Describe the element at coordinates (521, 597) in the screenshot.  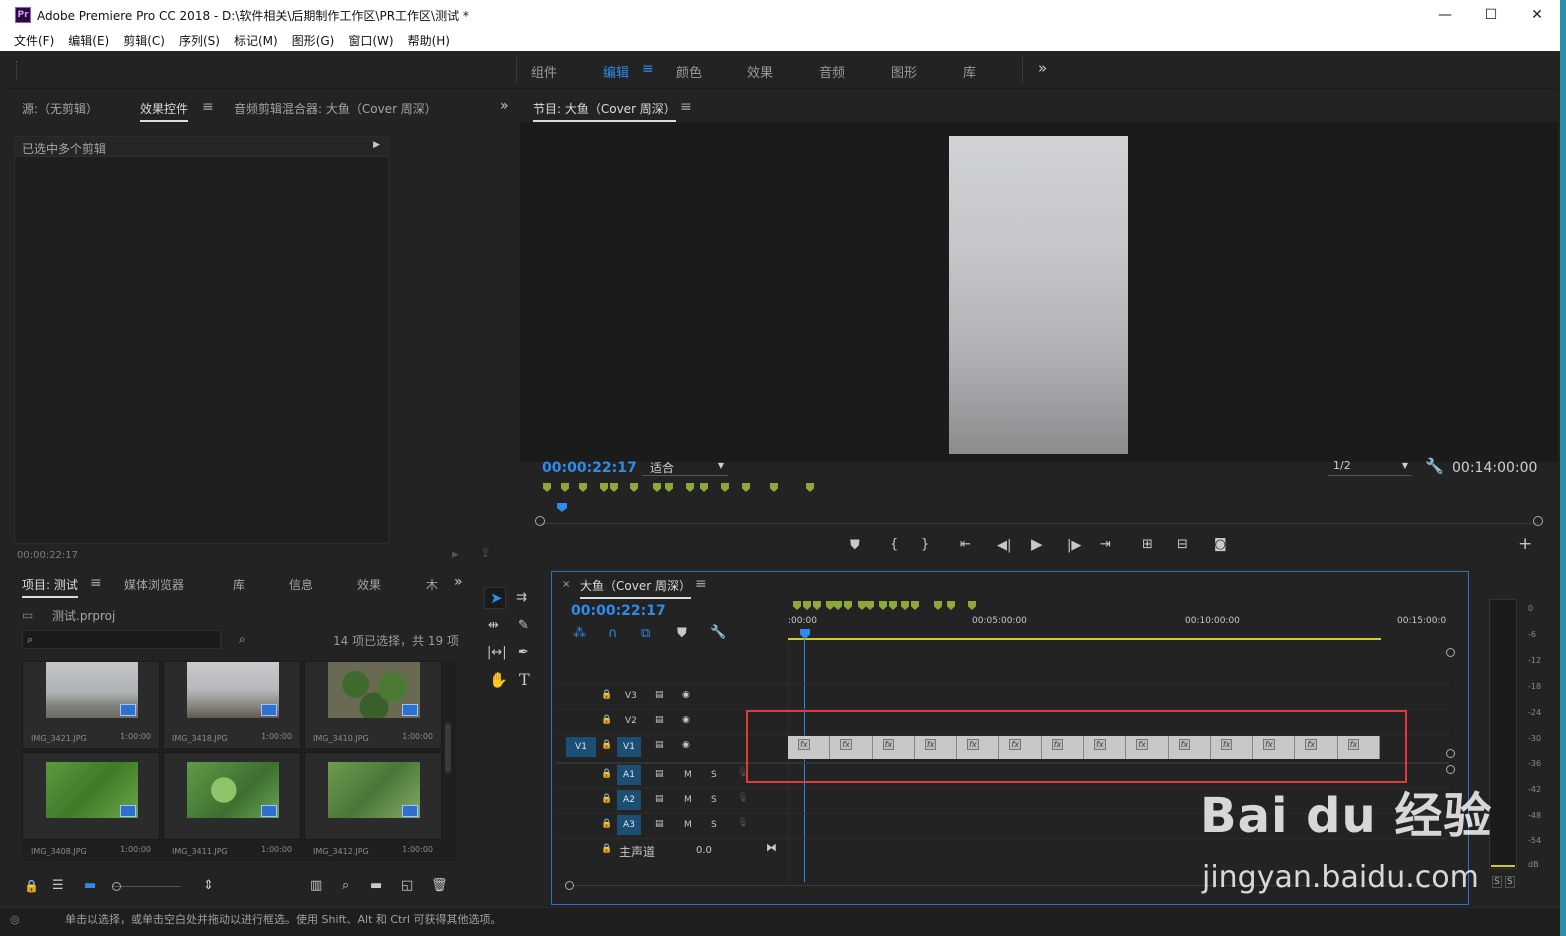
I see `track-select-tool-icon: ⇉` at that location.